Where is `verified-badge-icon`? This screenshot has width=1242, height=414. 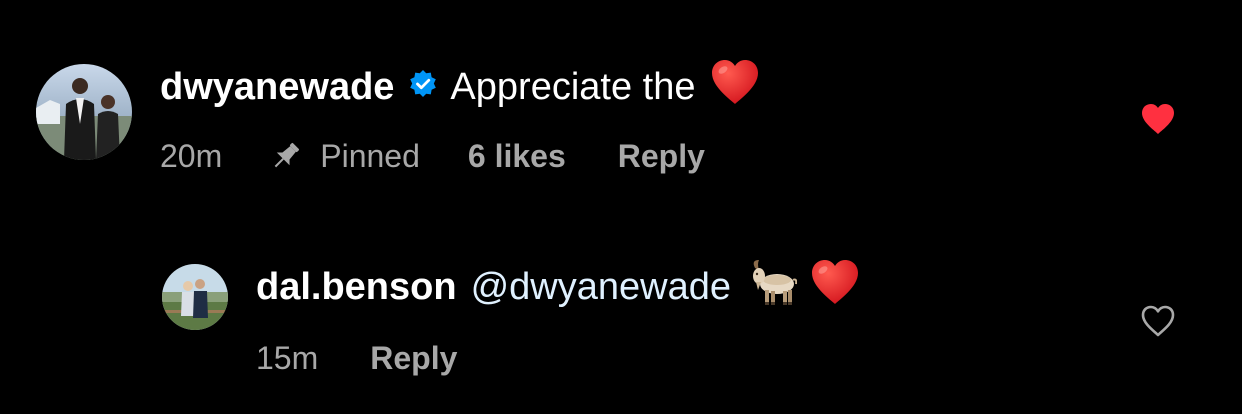
verified-badge-icon is located at coordinates (423, 87).